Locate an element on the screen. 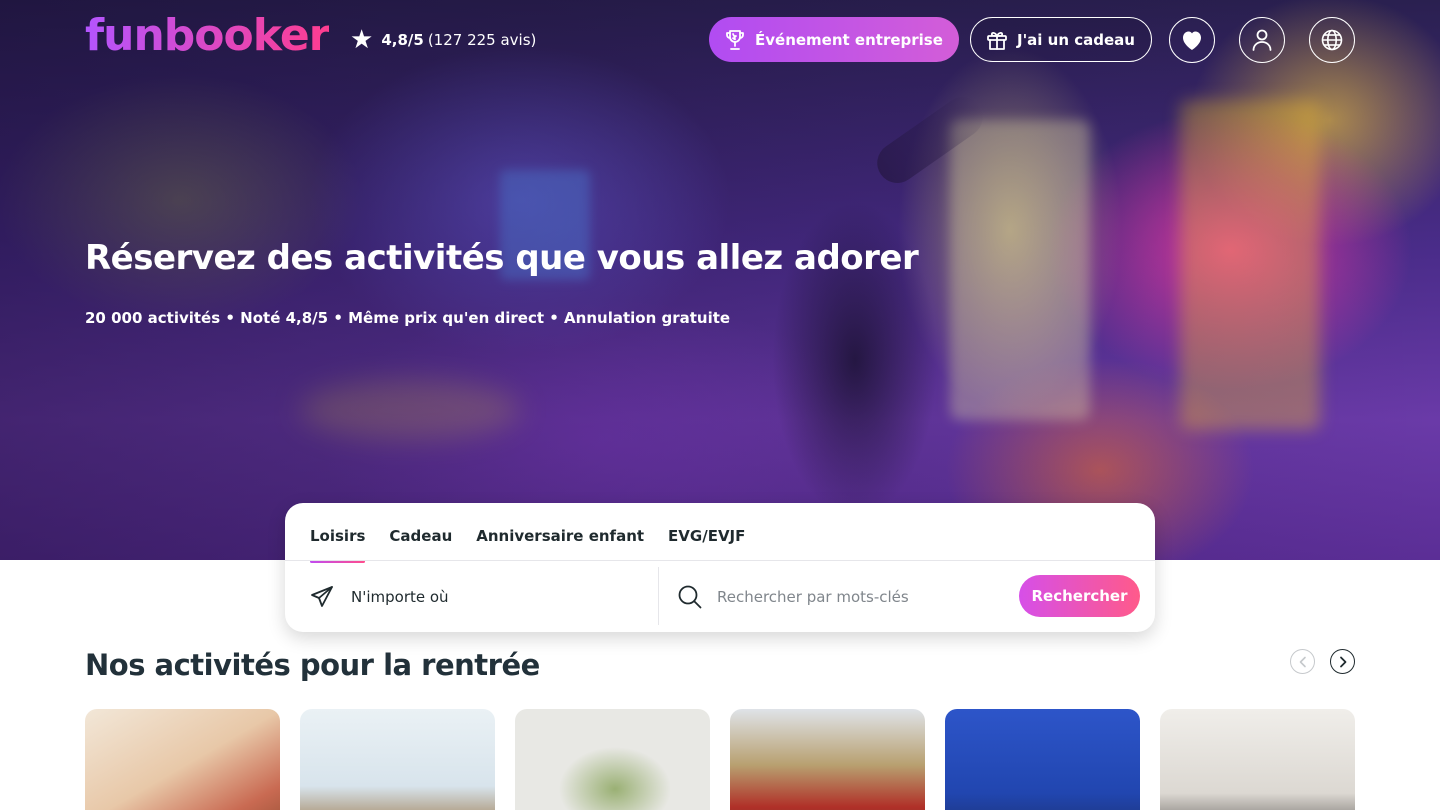  keyword-search-input is located at coordinates (857, 596).